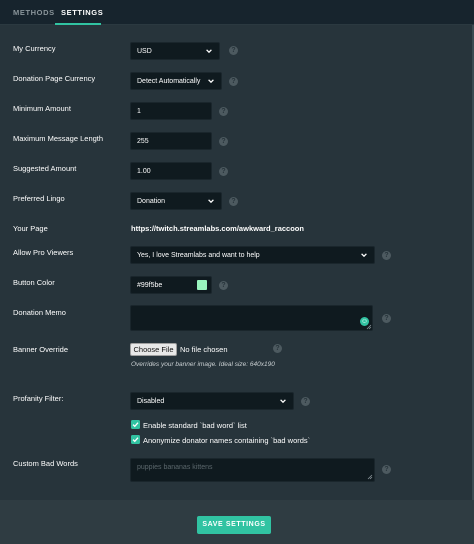 The image size is (474, 544). Describe the element at coordinates (252, 470) in the screenshot. I see `custom-bad-words-textarea: puppies bananas kittens` at that location.